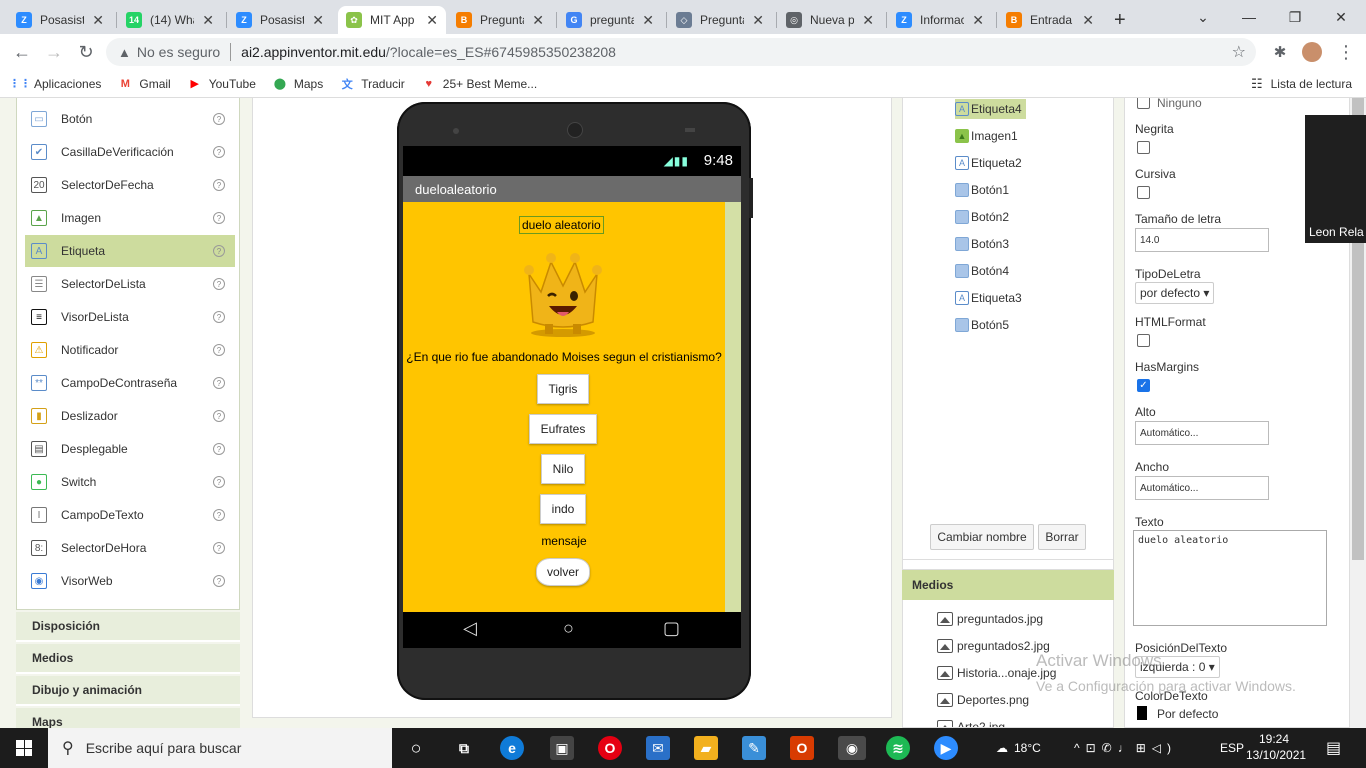 This screenshot has width=1366, height=768. What do you see at coordinates (1018, 748) in the screenshot?
I see `weather-widget: ☁ 18°C` at bounding box center [1018, 748].